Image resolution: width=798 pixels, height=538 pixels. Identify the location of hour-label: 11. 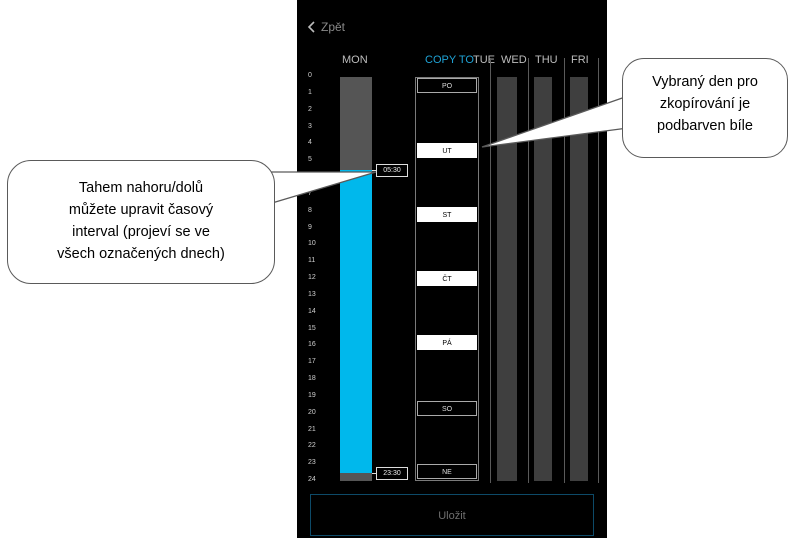
(312, 261).